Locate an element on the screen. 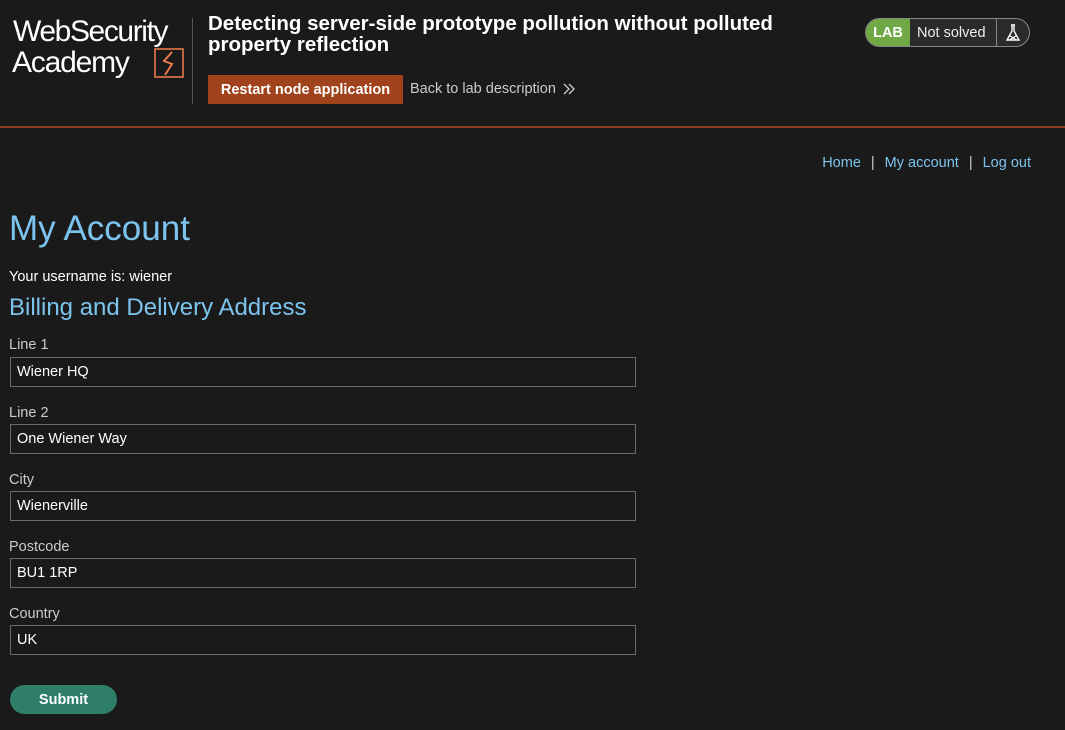 Image resolution: width=1065 pixels, height=730 pixels. line2-label: Line 2 is located at coordinates (29, 413).